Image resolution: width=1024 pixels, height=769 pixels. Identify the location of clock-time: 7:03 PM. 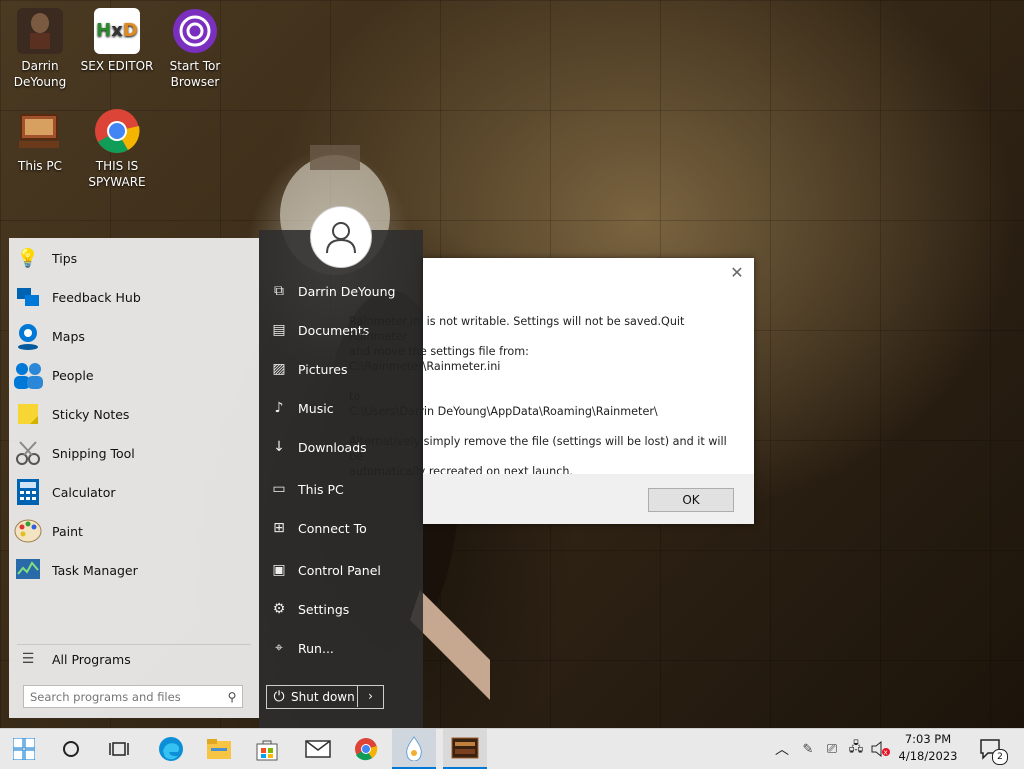
(928, 739).